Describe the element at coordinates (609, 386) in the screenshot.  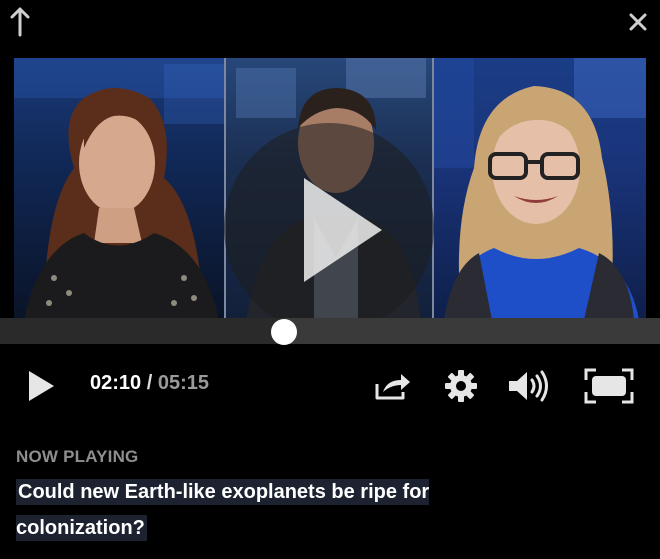
I see `fullscreen-icon` at that location.